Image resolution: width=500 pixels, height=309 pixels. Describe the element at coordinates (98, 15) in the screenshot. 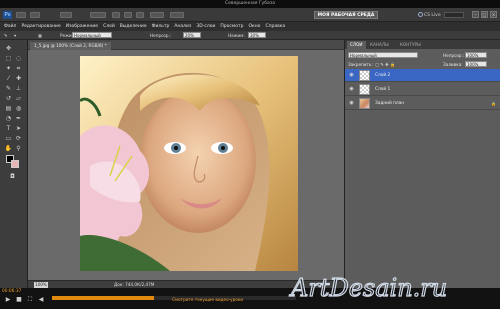

I see `zoom-level-dropdown` at that location.